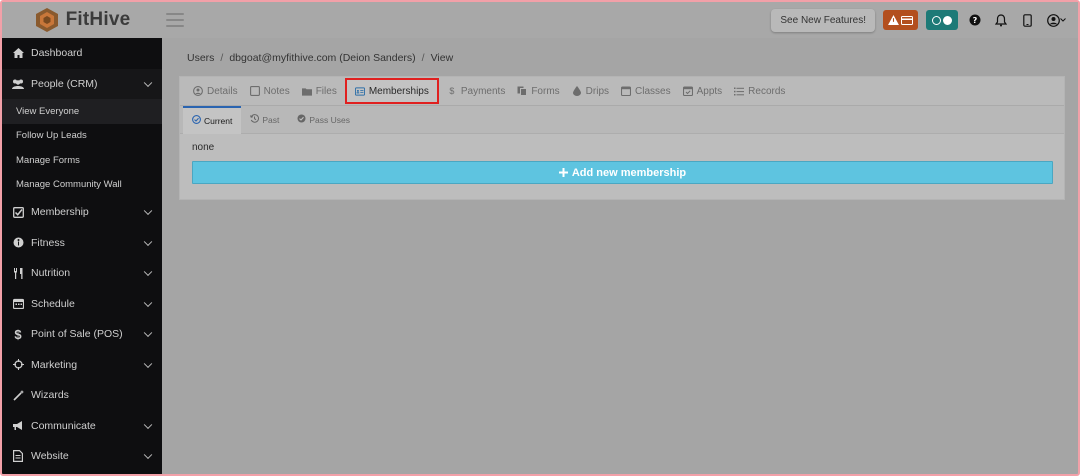 This screenshot has height=476, width=1080. I want to click on subtab-label: Current, so click(218, 120).